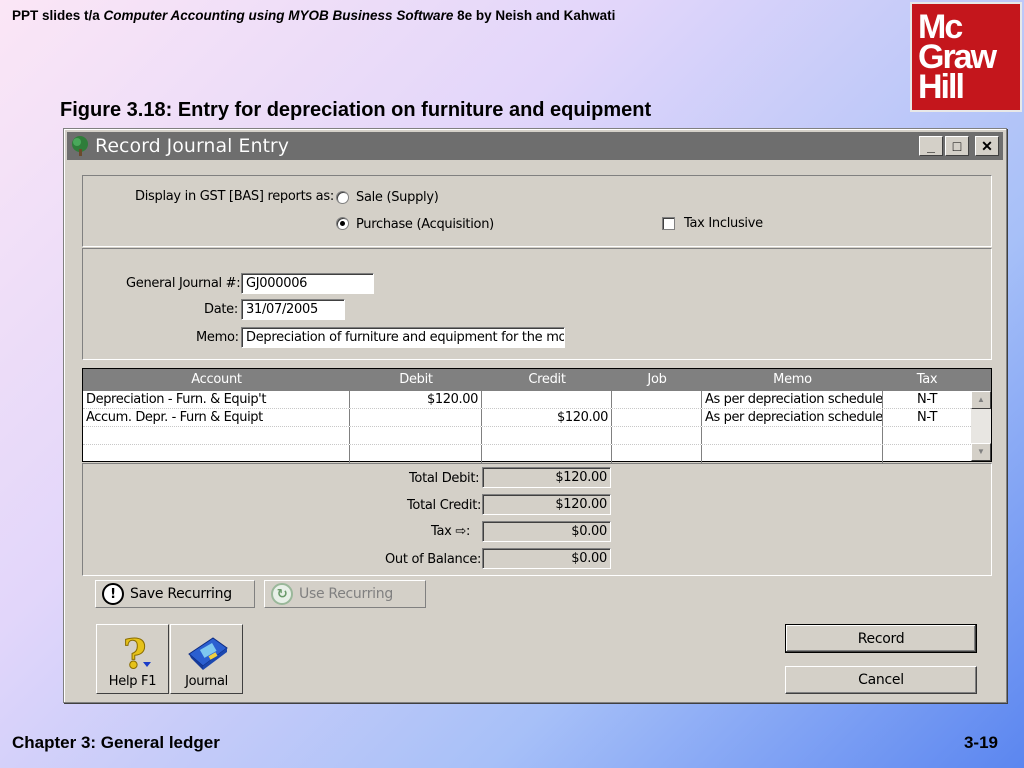 The height and width of the screenshot is (768, 1024). I want to click on cell-account: Accum. Depr. - Furn & Equipt, so click(216, 417).